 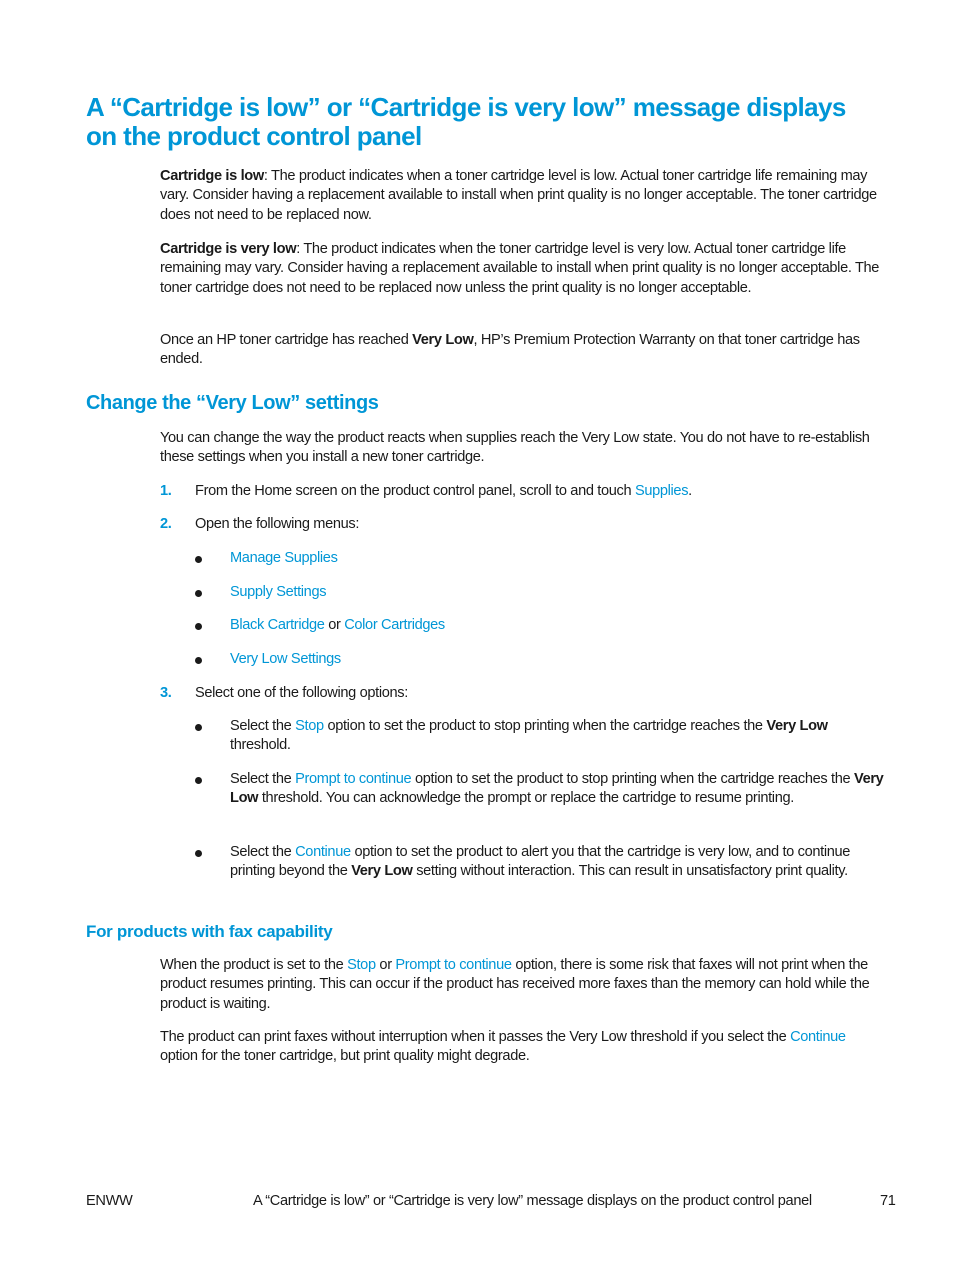 I want to click on option-text-after: threshold., so click(x=260, y=745).